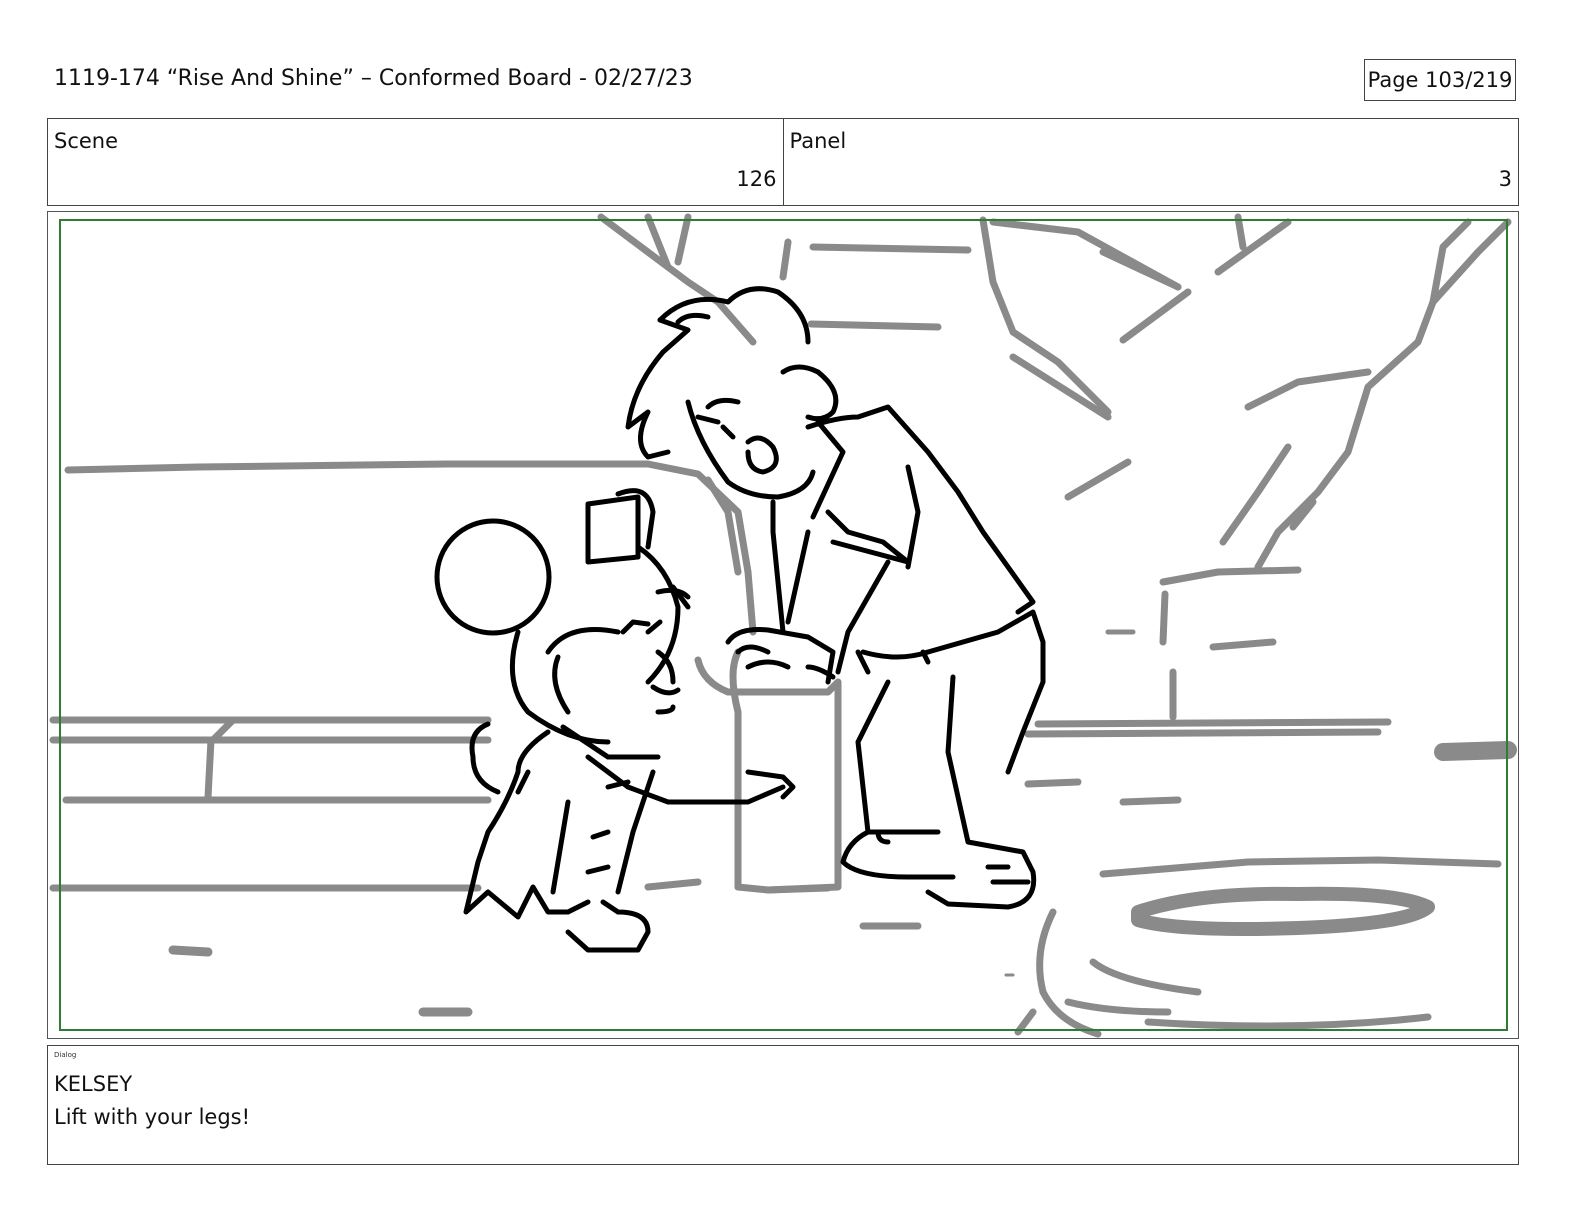 The width and height of the screenshot is (1584, 1224). Describe the element at coordinates (1440, 80) in the screenshot. I see `page-number: Page 103/219` at that location.